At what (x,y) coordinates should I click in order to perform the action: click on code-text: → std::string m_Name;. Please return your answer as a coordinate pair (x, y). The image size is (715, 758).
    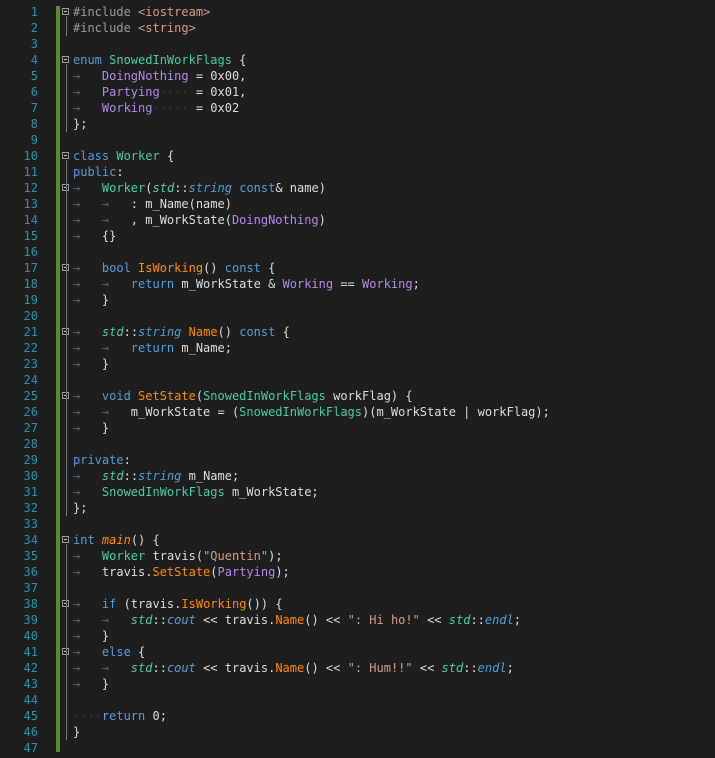
    Looking at the image, I should click on (156, 476).